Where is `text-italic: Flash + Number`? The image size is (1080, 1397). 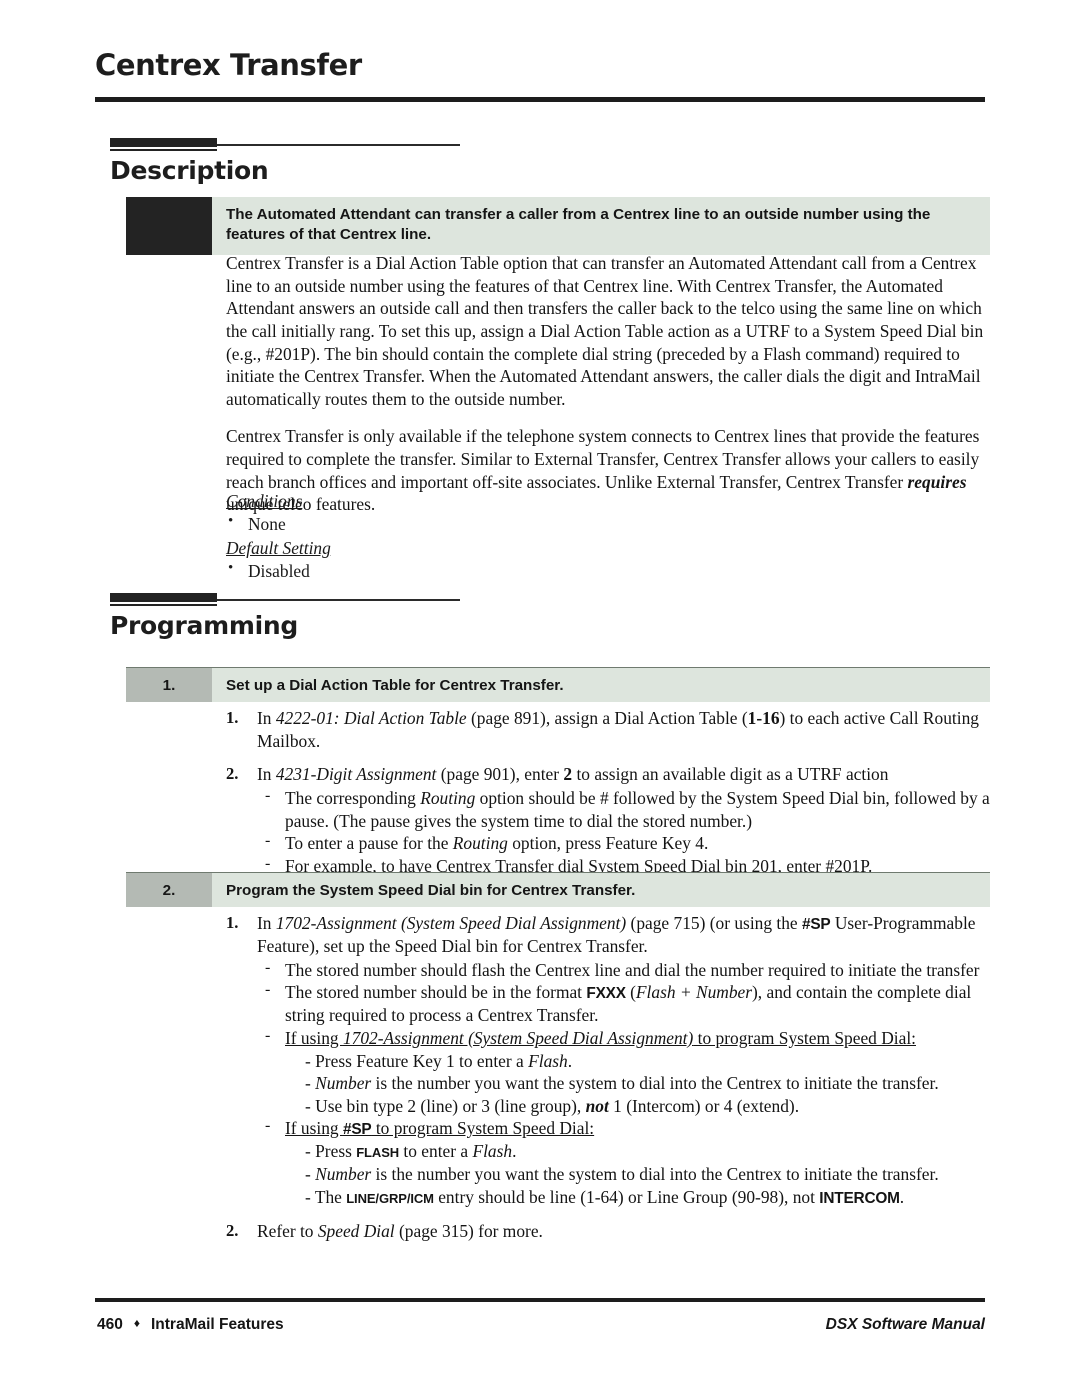 text-italic: Flash + Number is located at coordinates (694, 992).